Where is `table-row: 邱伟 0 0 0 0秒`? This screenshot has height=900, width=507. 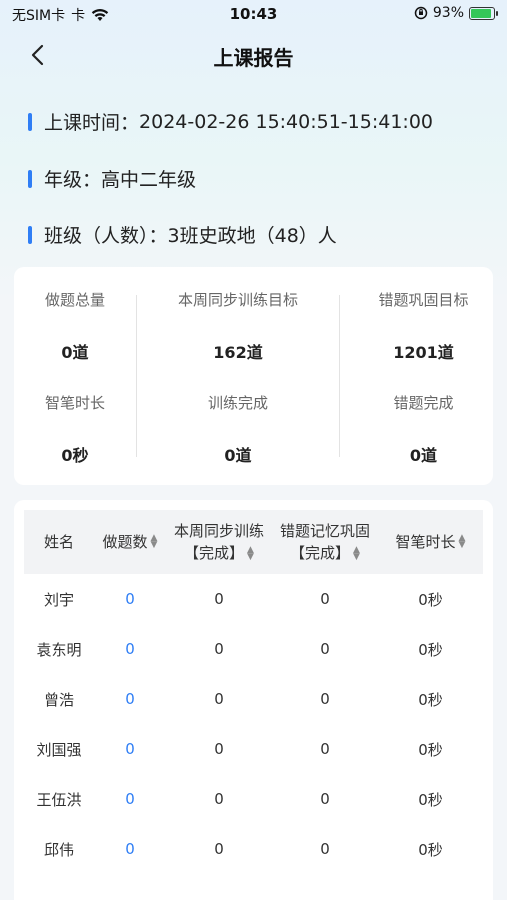
table-row: 邱伟 0 0 0 0秒 is located at coordinates (253, 849).